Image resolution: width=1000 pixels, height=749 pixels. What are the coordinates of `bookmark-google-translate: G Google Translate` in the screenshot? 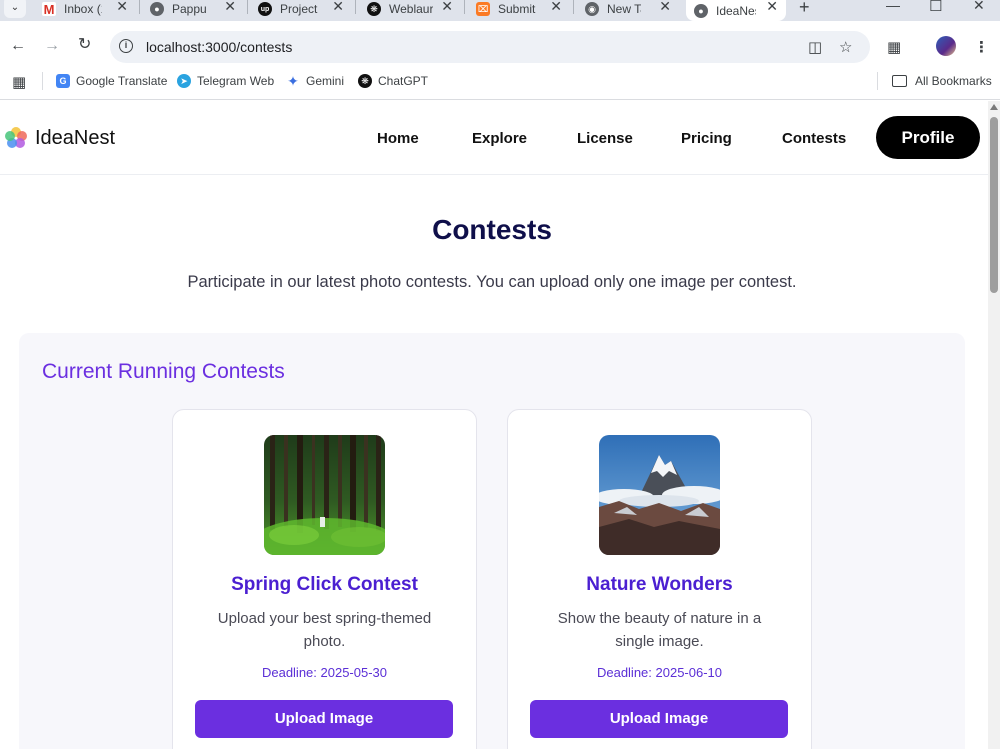 It's located at (111, 81).